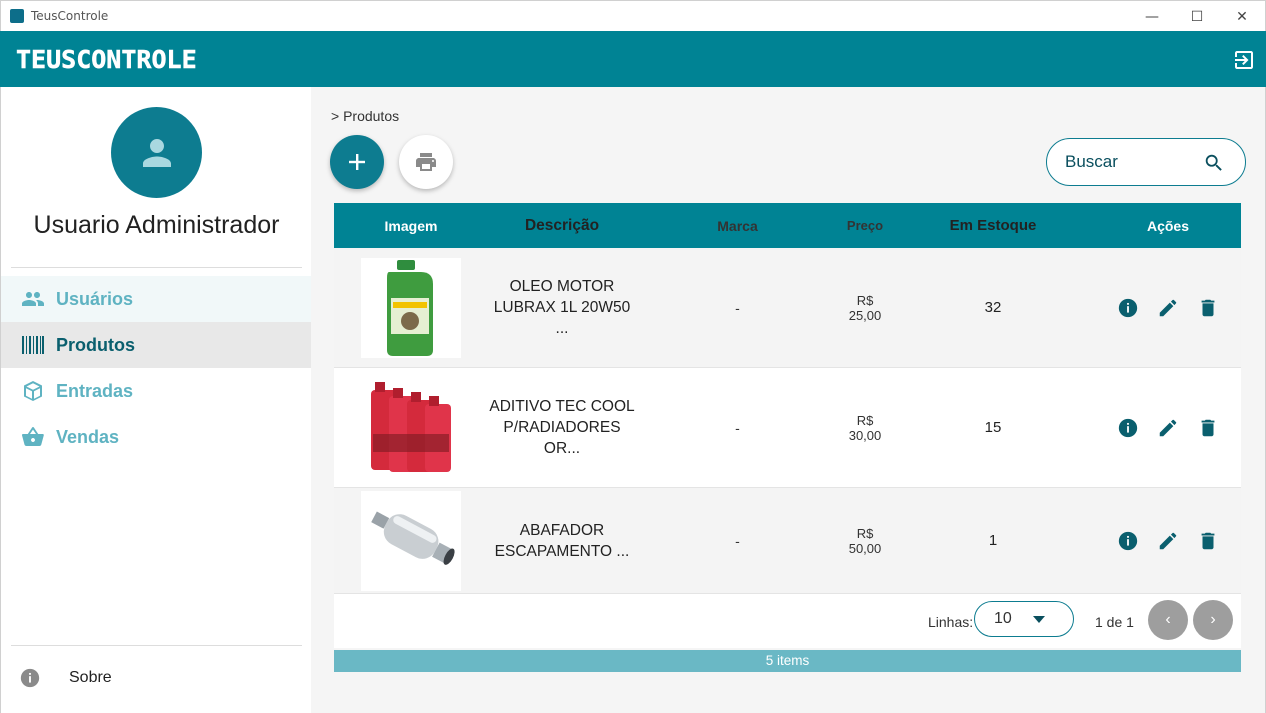  Describe the element at coordinates (33, 345) in the screenshot. I see `barcode-icon` at that location.